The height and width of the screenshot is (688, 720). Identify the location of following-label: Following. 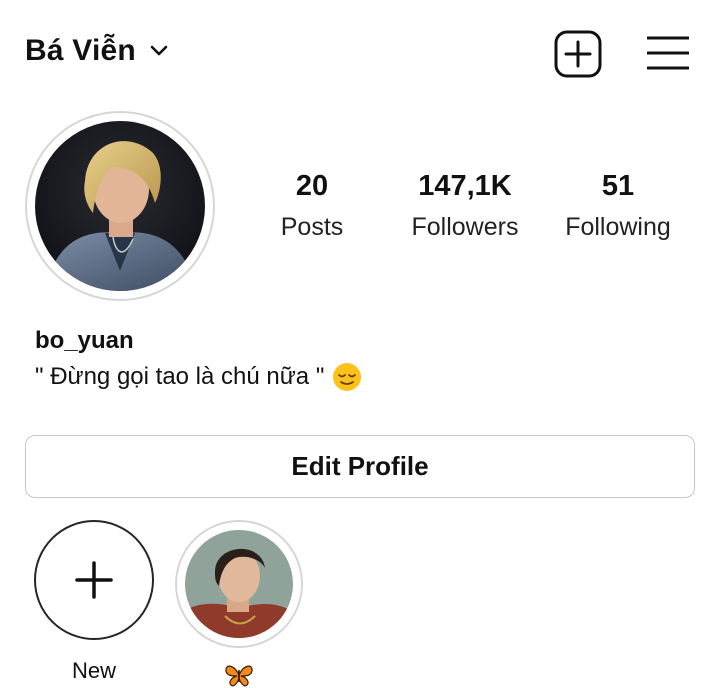
(618, 227).